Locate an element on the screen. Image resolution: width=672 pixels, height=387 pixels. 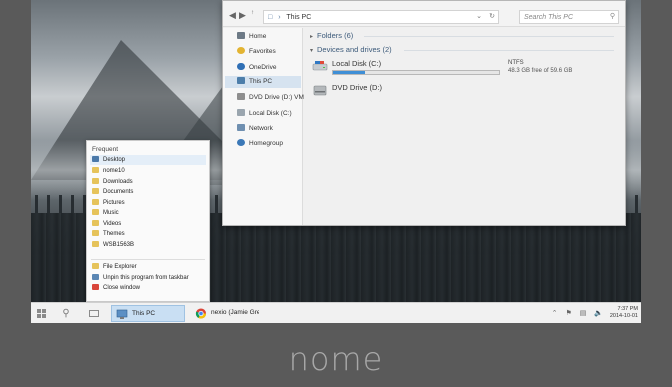
jump-list-item: nome10 is located at coordinates (108, 171).